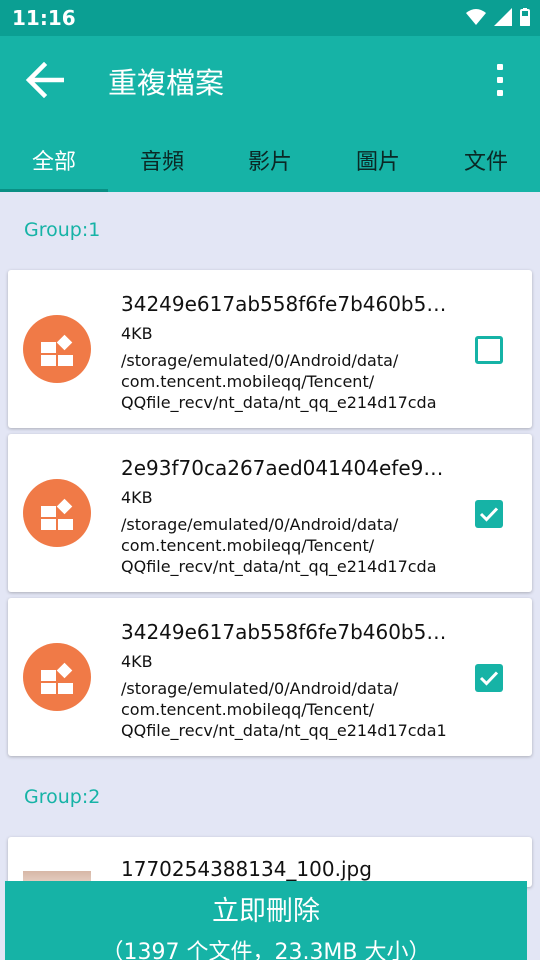 Image resolution: width=540 pixels, height=960 pixels. I want to click on tab-documents: 文件, so click(486, 164).